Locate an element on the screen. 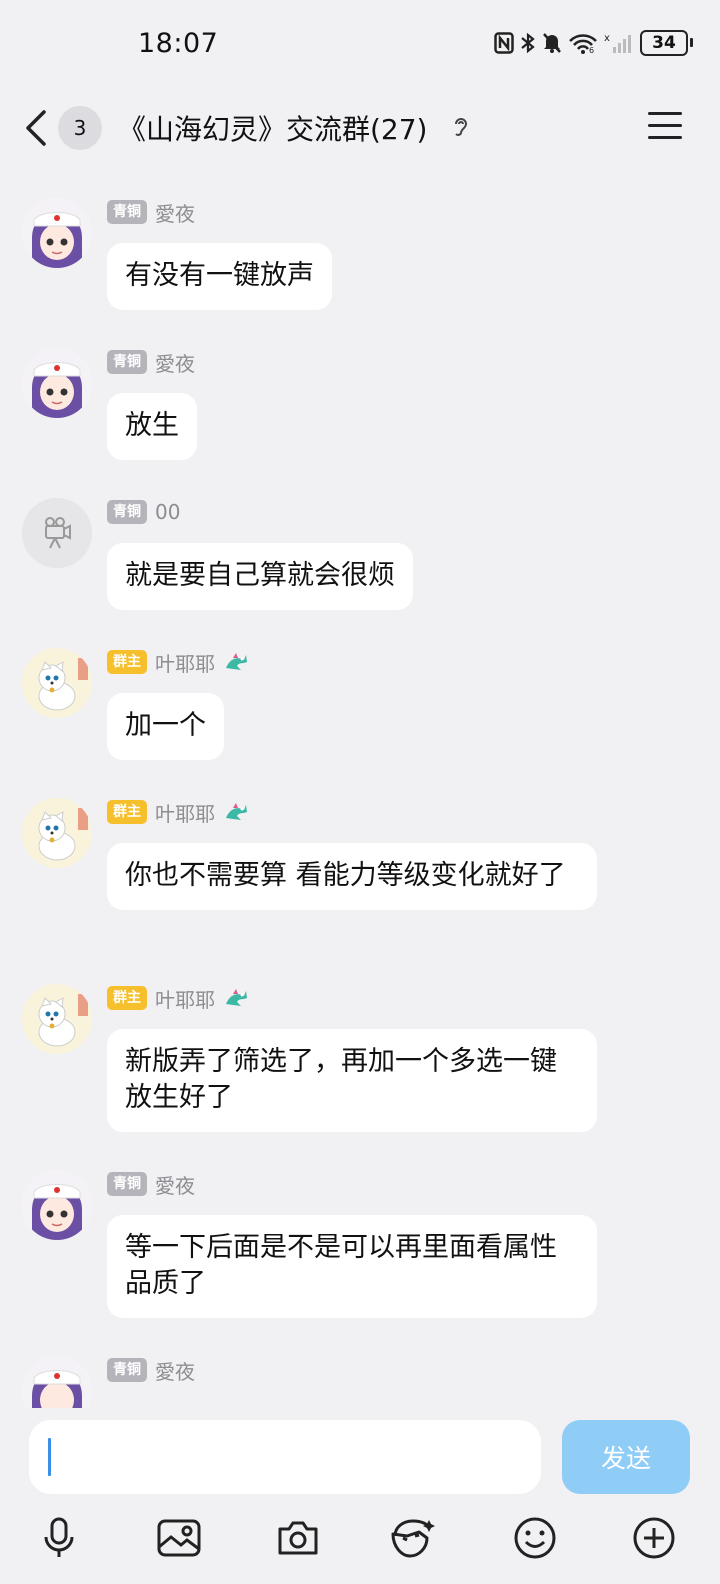  message-item: 群主 叶耶耶 你也不需要算 看能力等级变化就好了 is located at coordinates (360, 869).